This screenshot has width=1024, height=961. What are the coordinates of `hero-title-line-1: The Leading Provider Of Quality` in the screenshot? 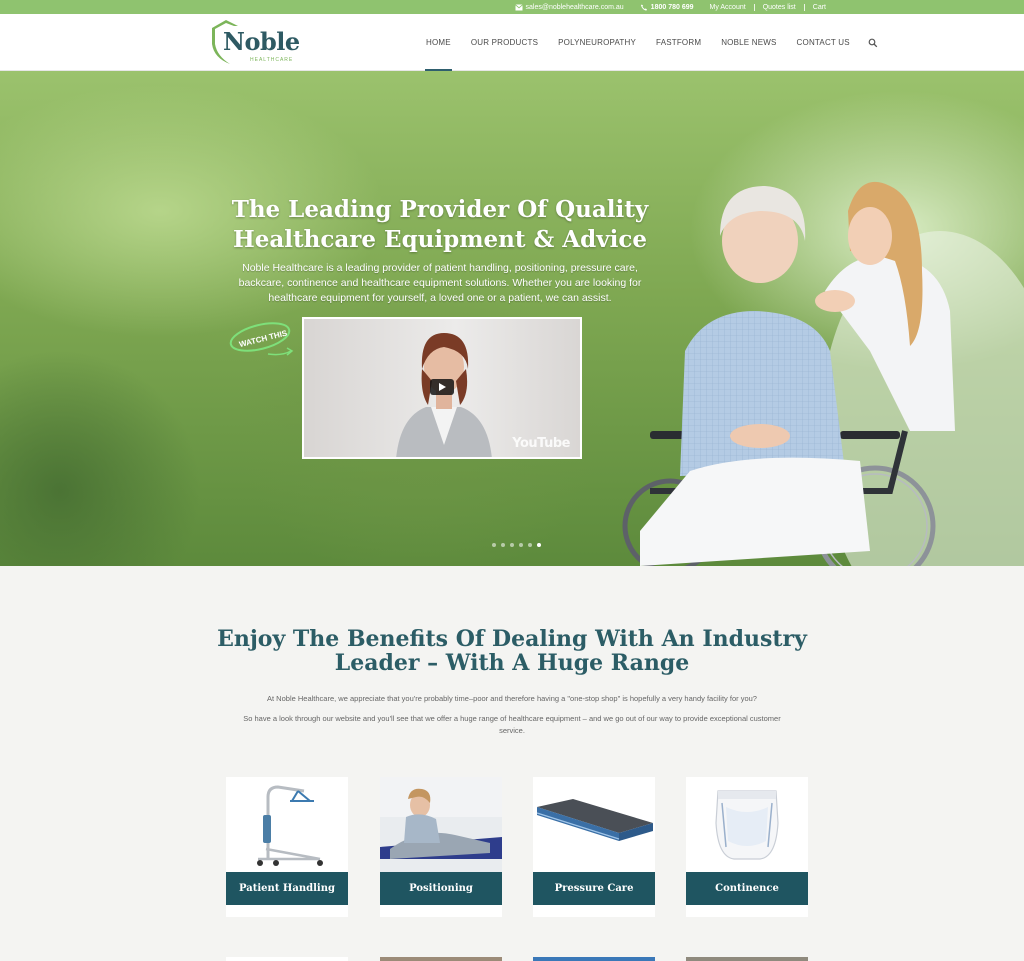 It's located at (440, 209).